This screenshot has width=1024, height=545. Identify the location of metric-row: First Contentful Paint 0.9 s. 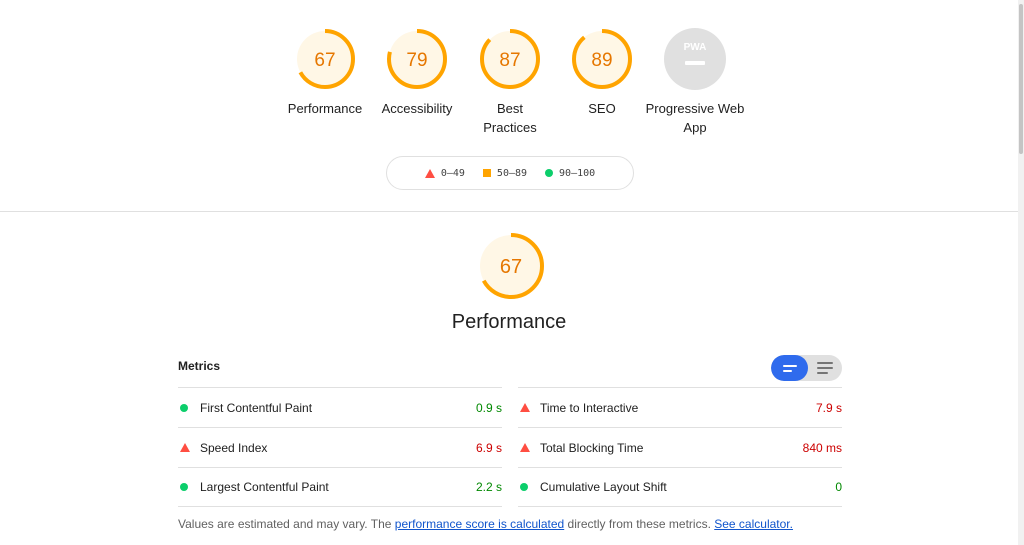
(340, 407).